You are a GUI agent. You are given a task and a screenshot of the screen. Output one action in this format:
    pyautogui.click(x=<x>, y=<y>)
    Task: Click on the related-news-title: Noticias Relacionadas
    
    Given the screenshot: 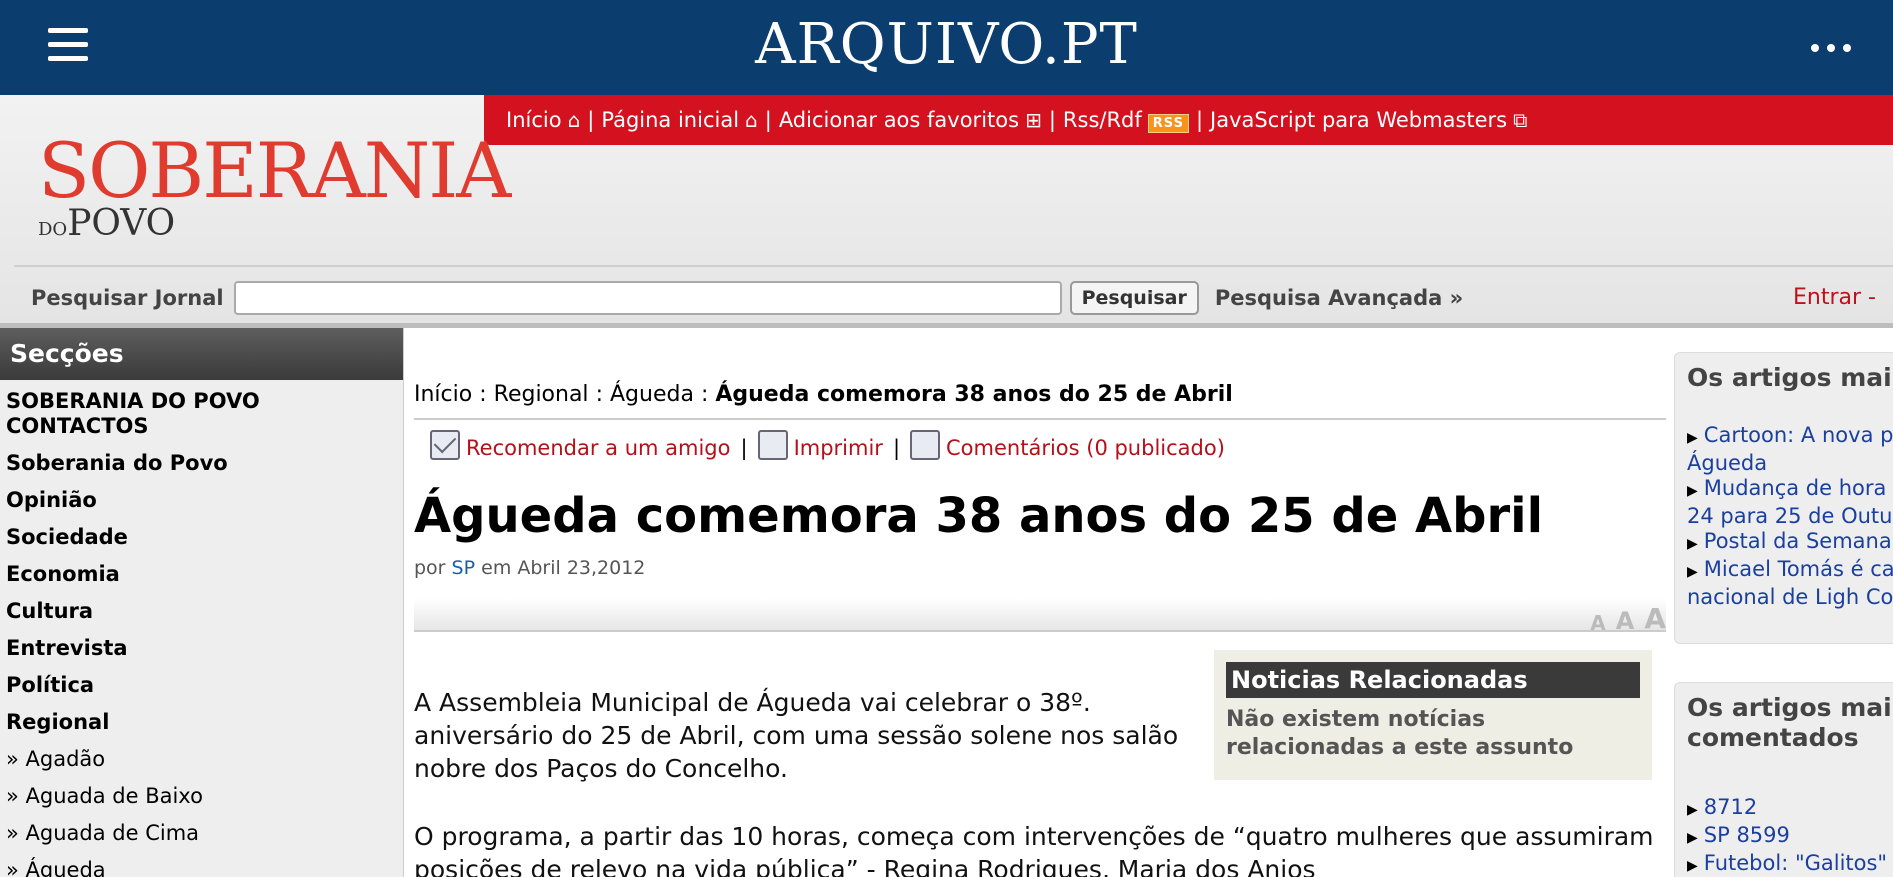 What is the action you would take?
    pyautogui.click(x=1433, y=680)
    